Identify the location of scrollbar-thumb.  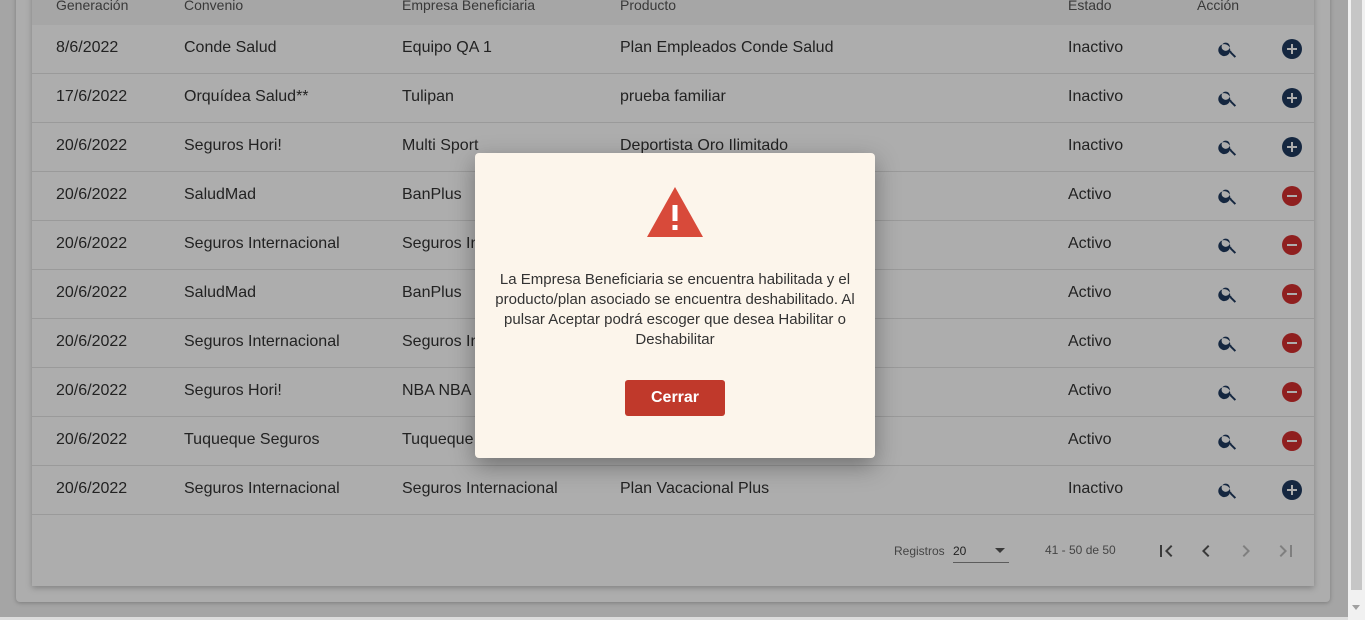
(1356, 295).